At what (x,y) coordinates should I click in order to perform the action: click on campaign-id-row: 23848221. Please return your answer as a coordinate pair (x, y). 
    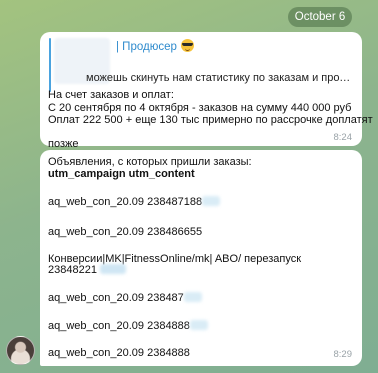
    Looking at the image, I should click on (87, 270).